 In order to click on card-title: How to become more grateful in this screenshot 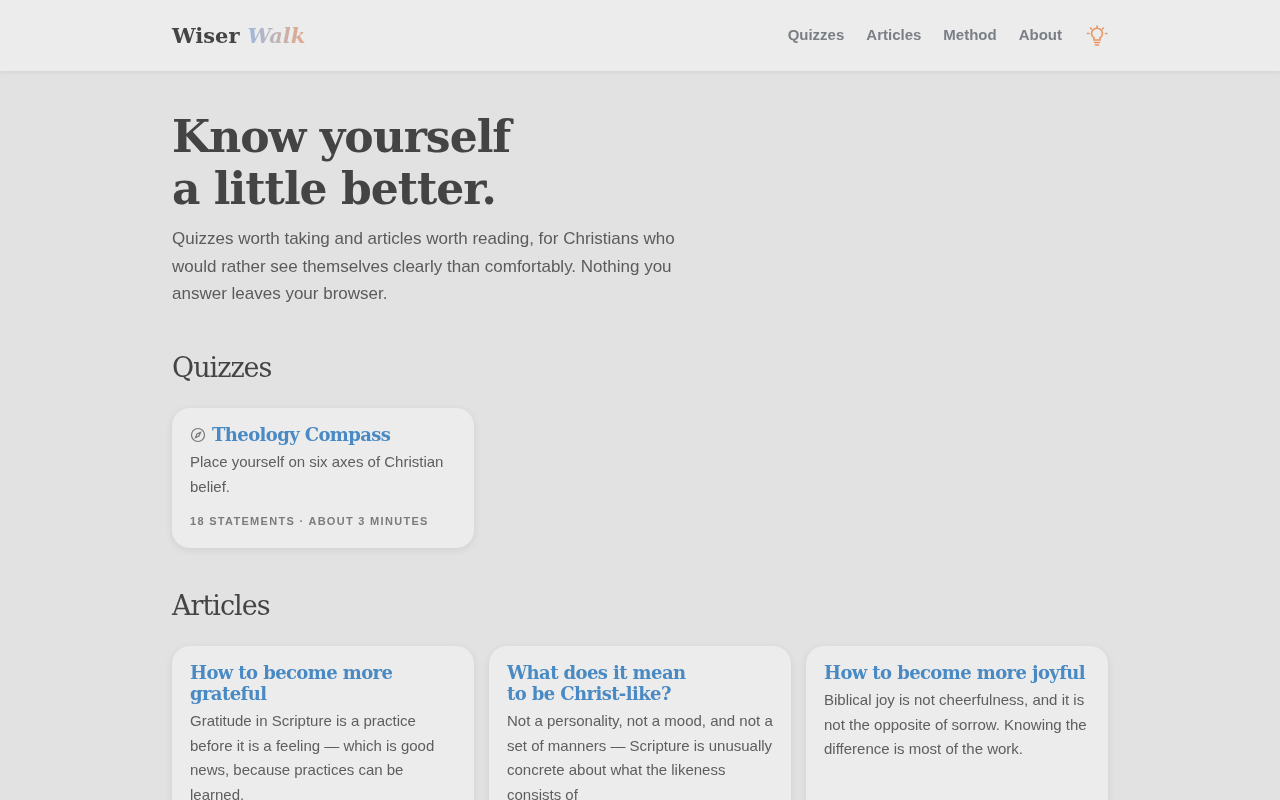, I will do `click(323, 683)`.